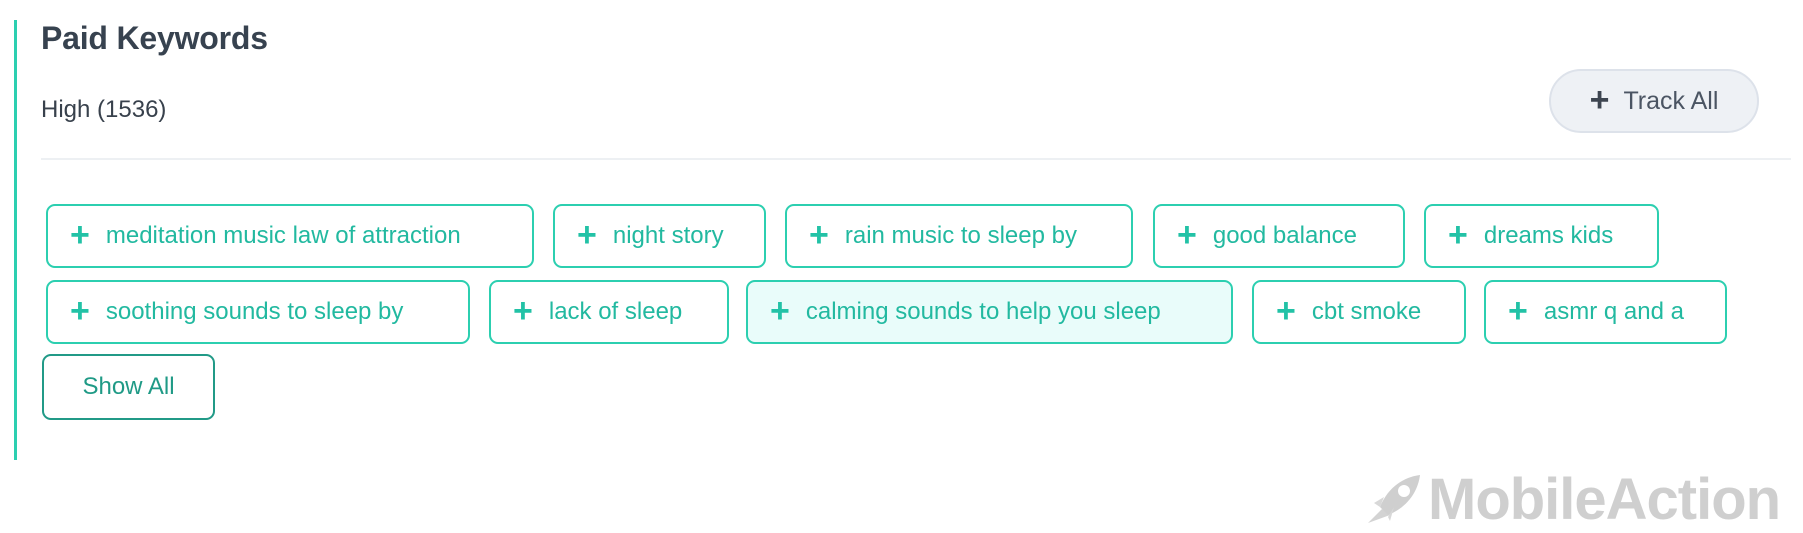 Image resolution: width=1803 pixels, height=533 pixels. I want to click on keyword-chip: + meditation music law of attraction, so click(290, 236).